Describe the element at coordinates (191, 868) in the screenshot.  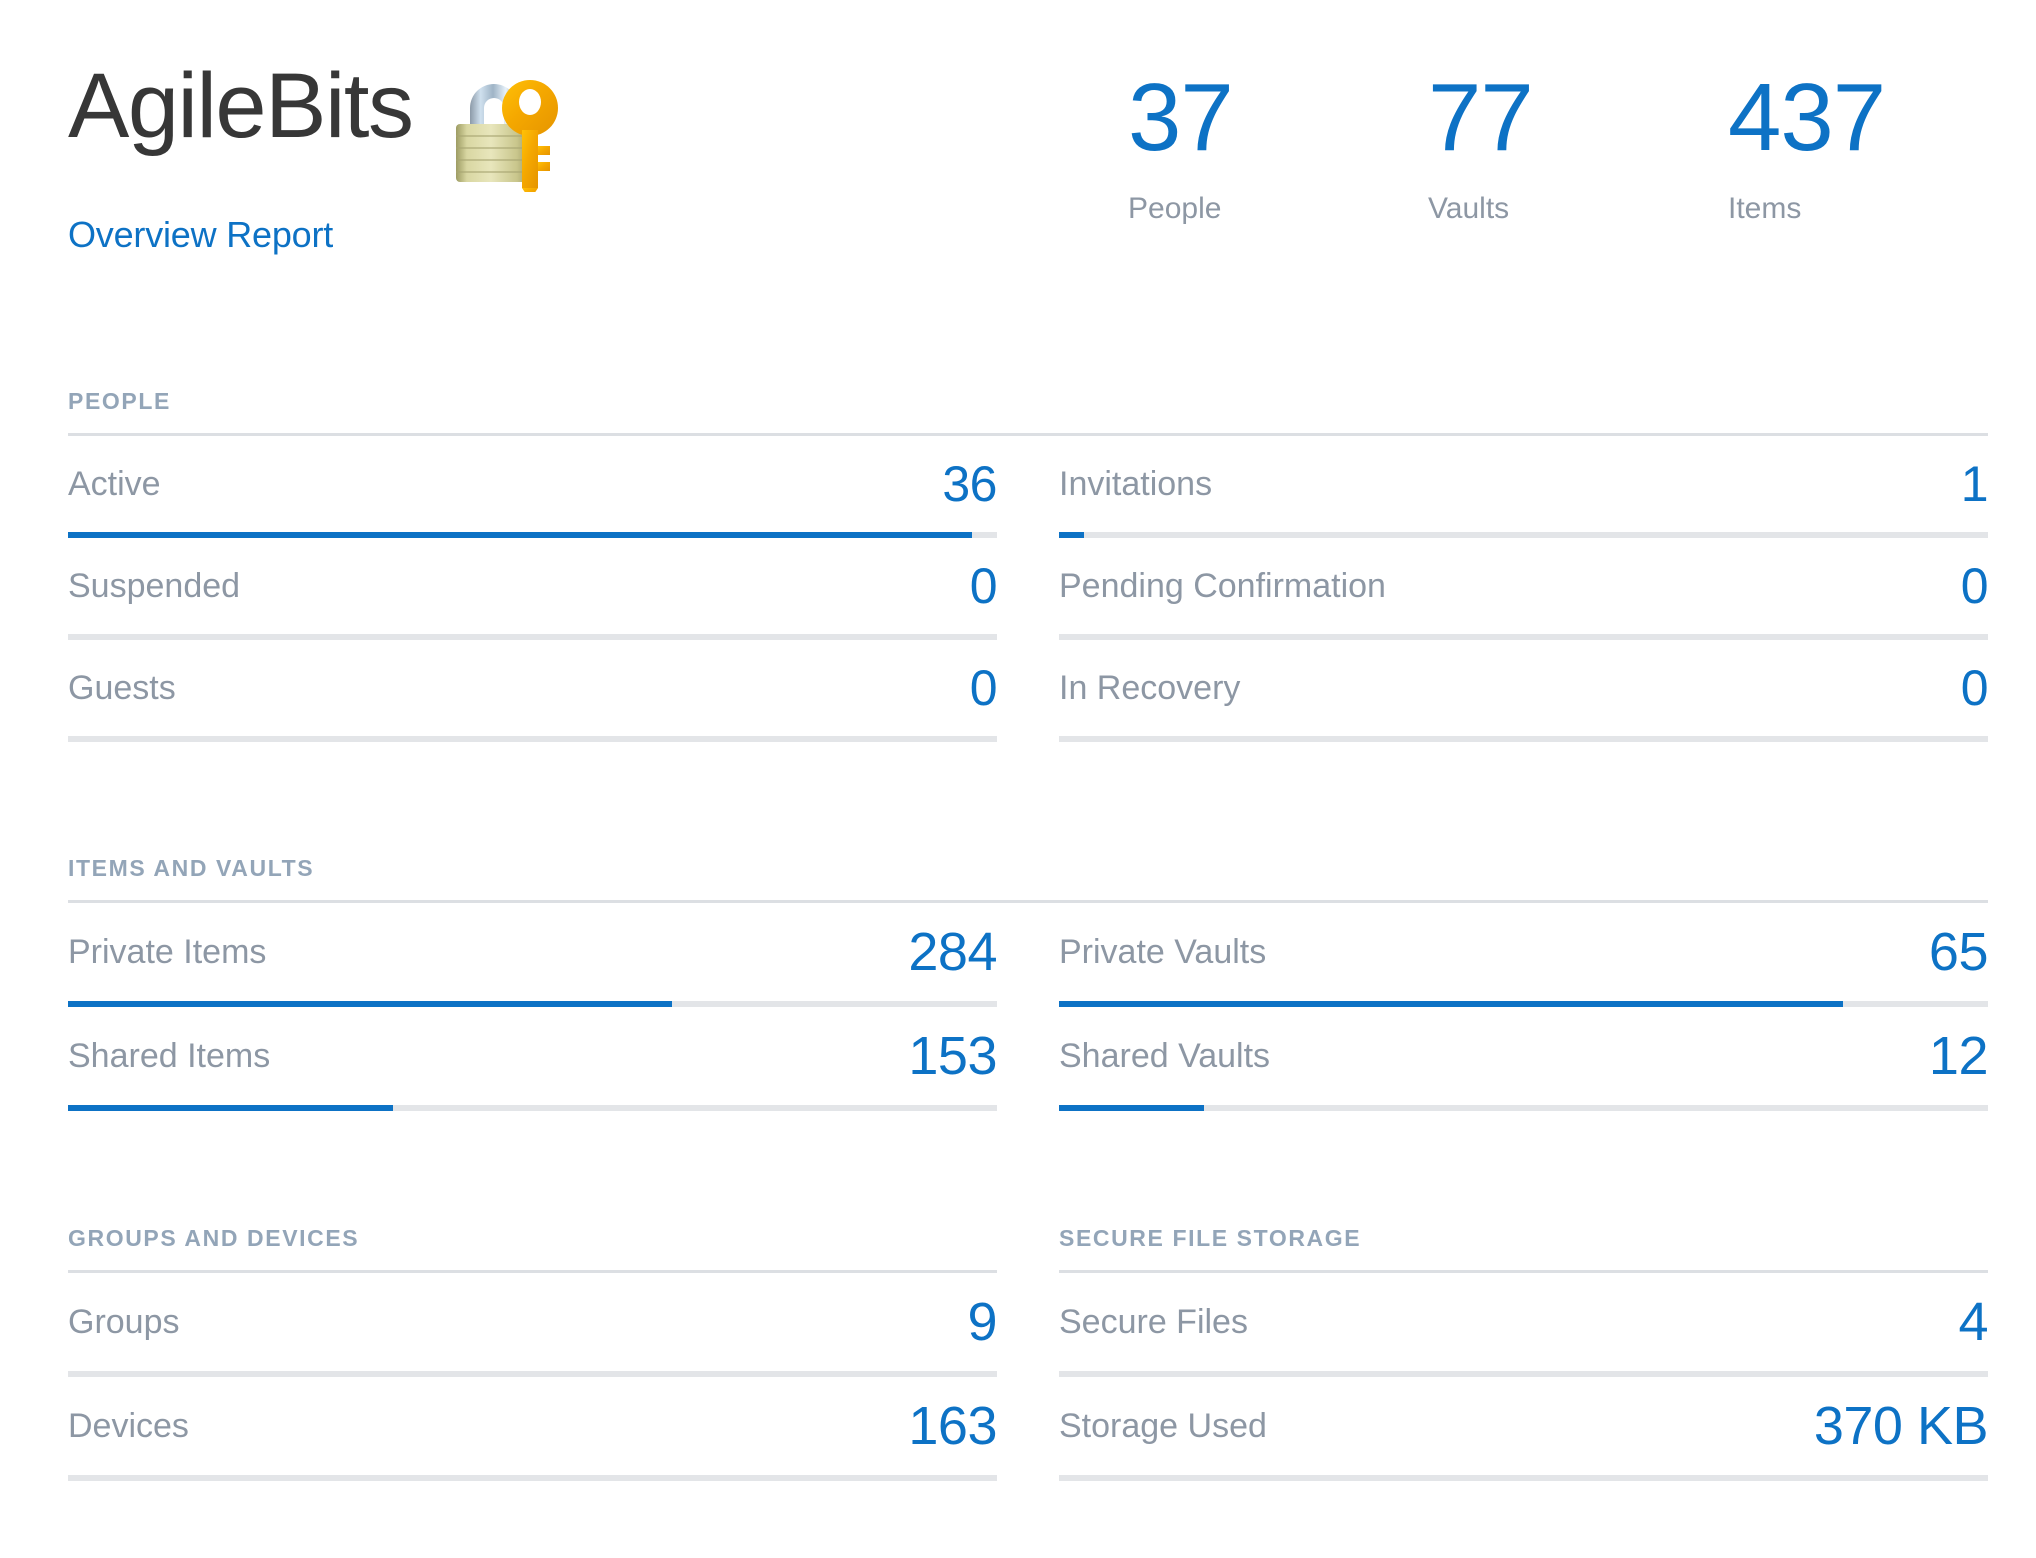
I see `section-items-and-vaults-title: ITEMS AND VAULTS` at that location.